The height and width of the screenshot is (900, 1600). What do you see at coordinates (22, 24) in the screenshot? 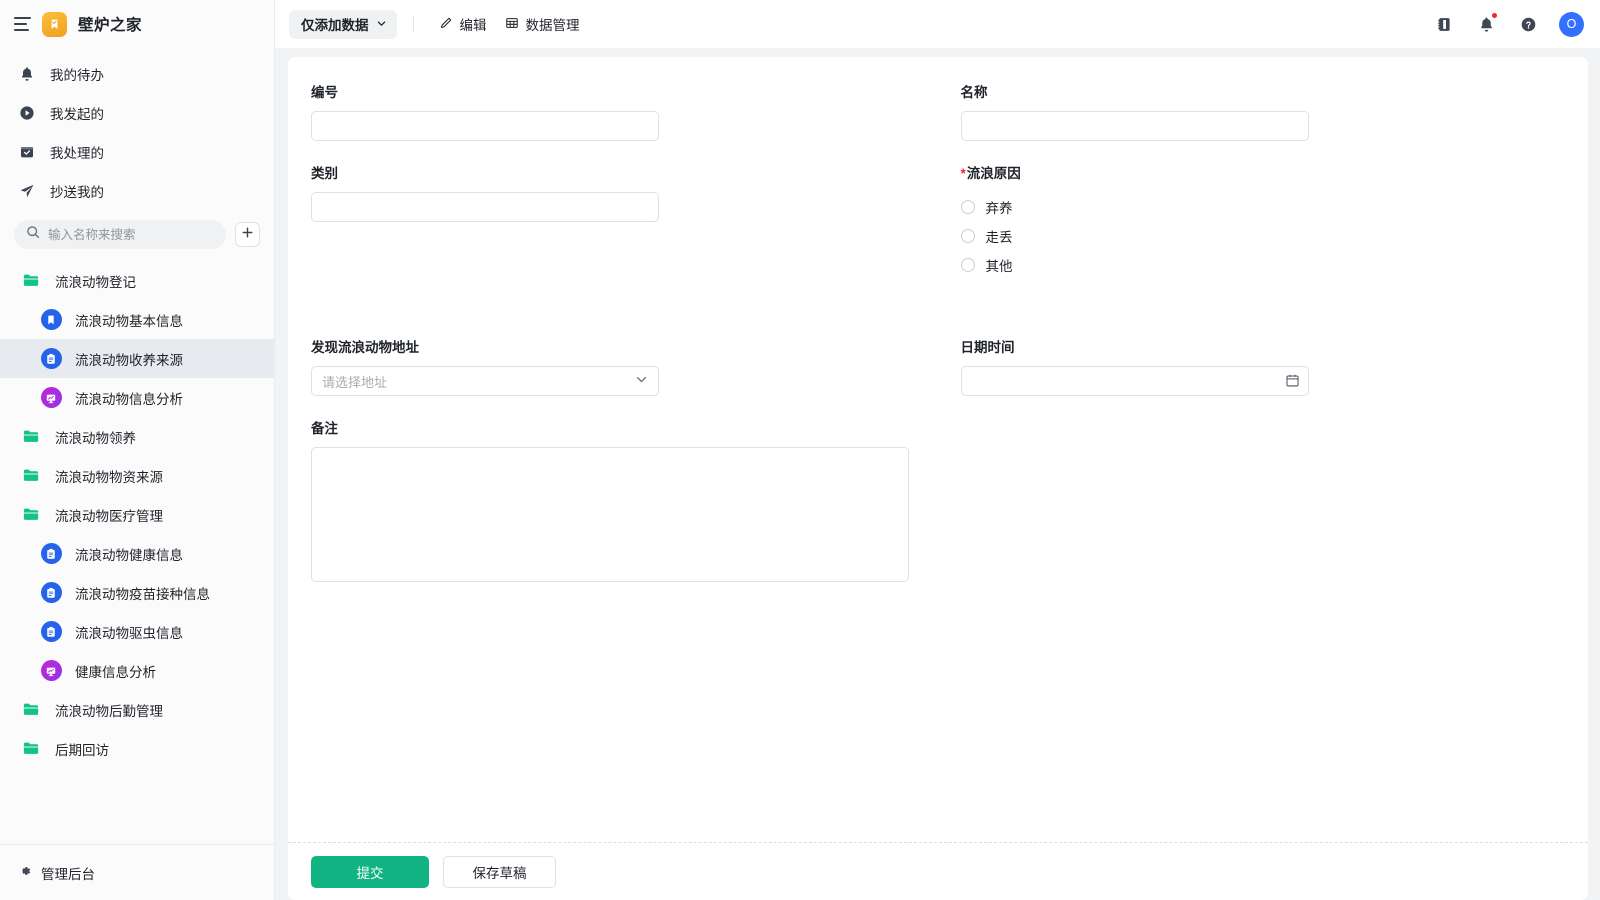
I see `hamburger-icon` at bounding box center [22, 24].